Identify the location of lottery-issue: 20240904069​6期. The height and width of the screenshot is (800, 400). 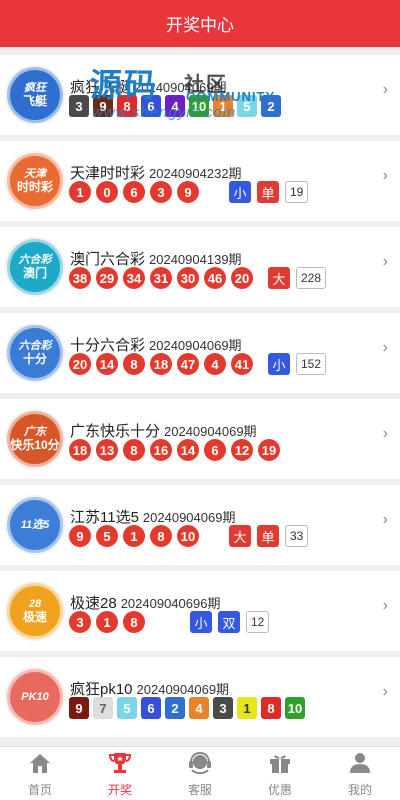
(170, 603).